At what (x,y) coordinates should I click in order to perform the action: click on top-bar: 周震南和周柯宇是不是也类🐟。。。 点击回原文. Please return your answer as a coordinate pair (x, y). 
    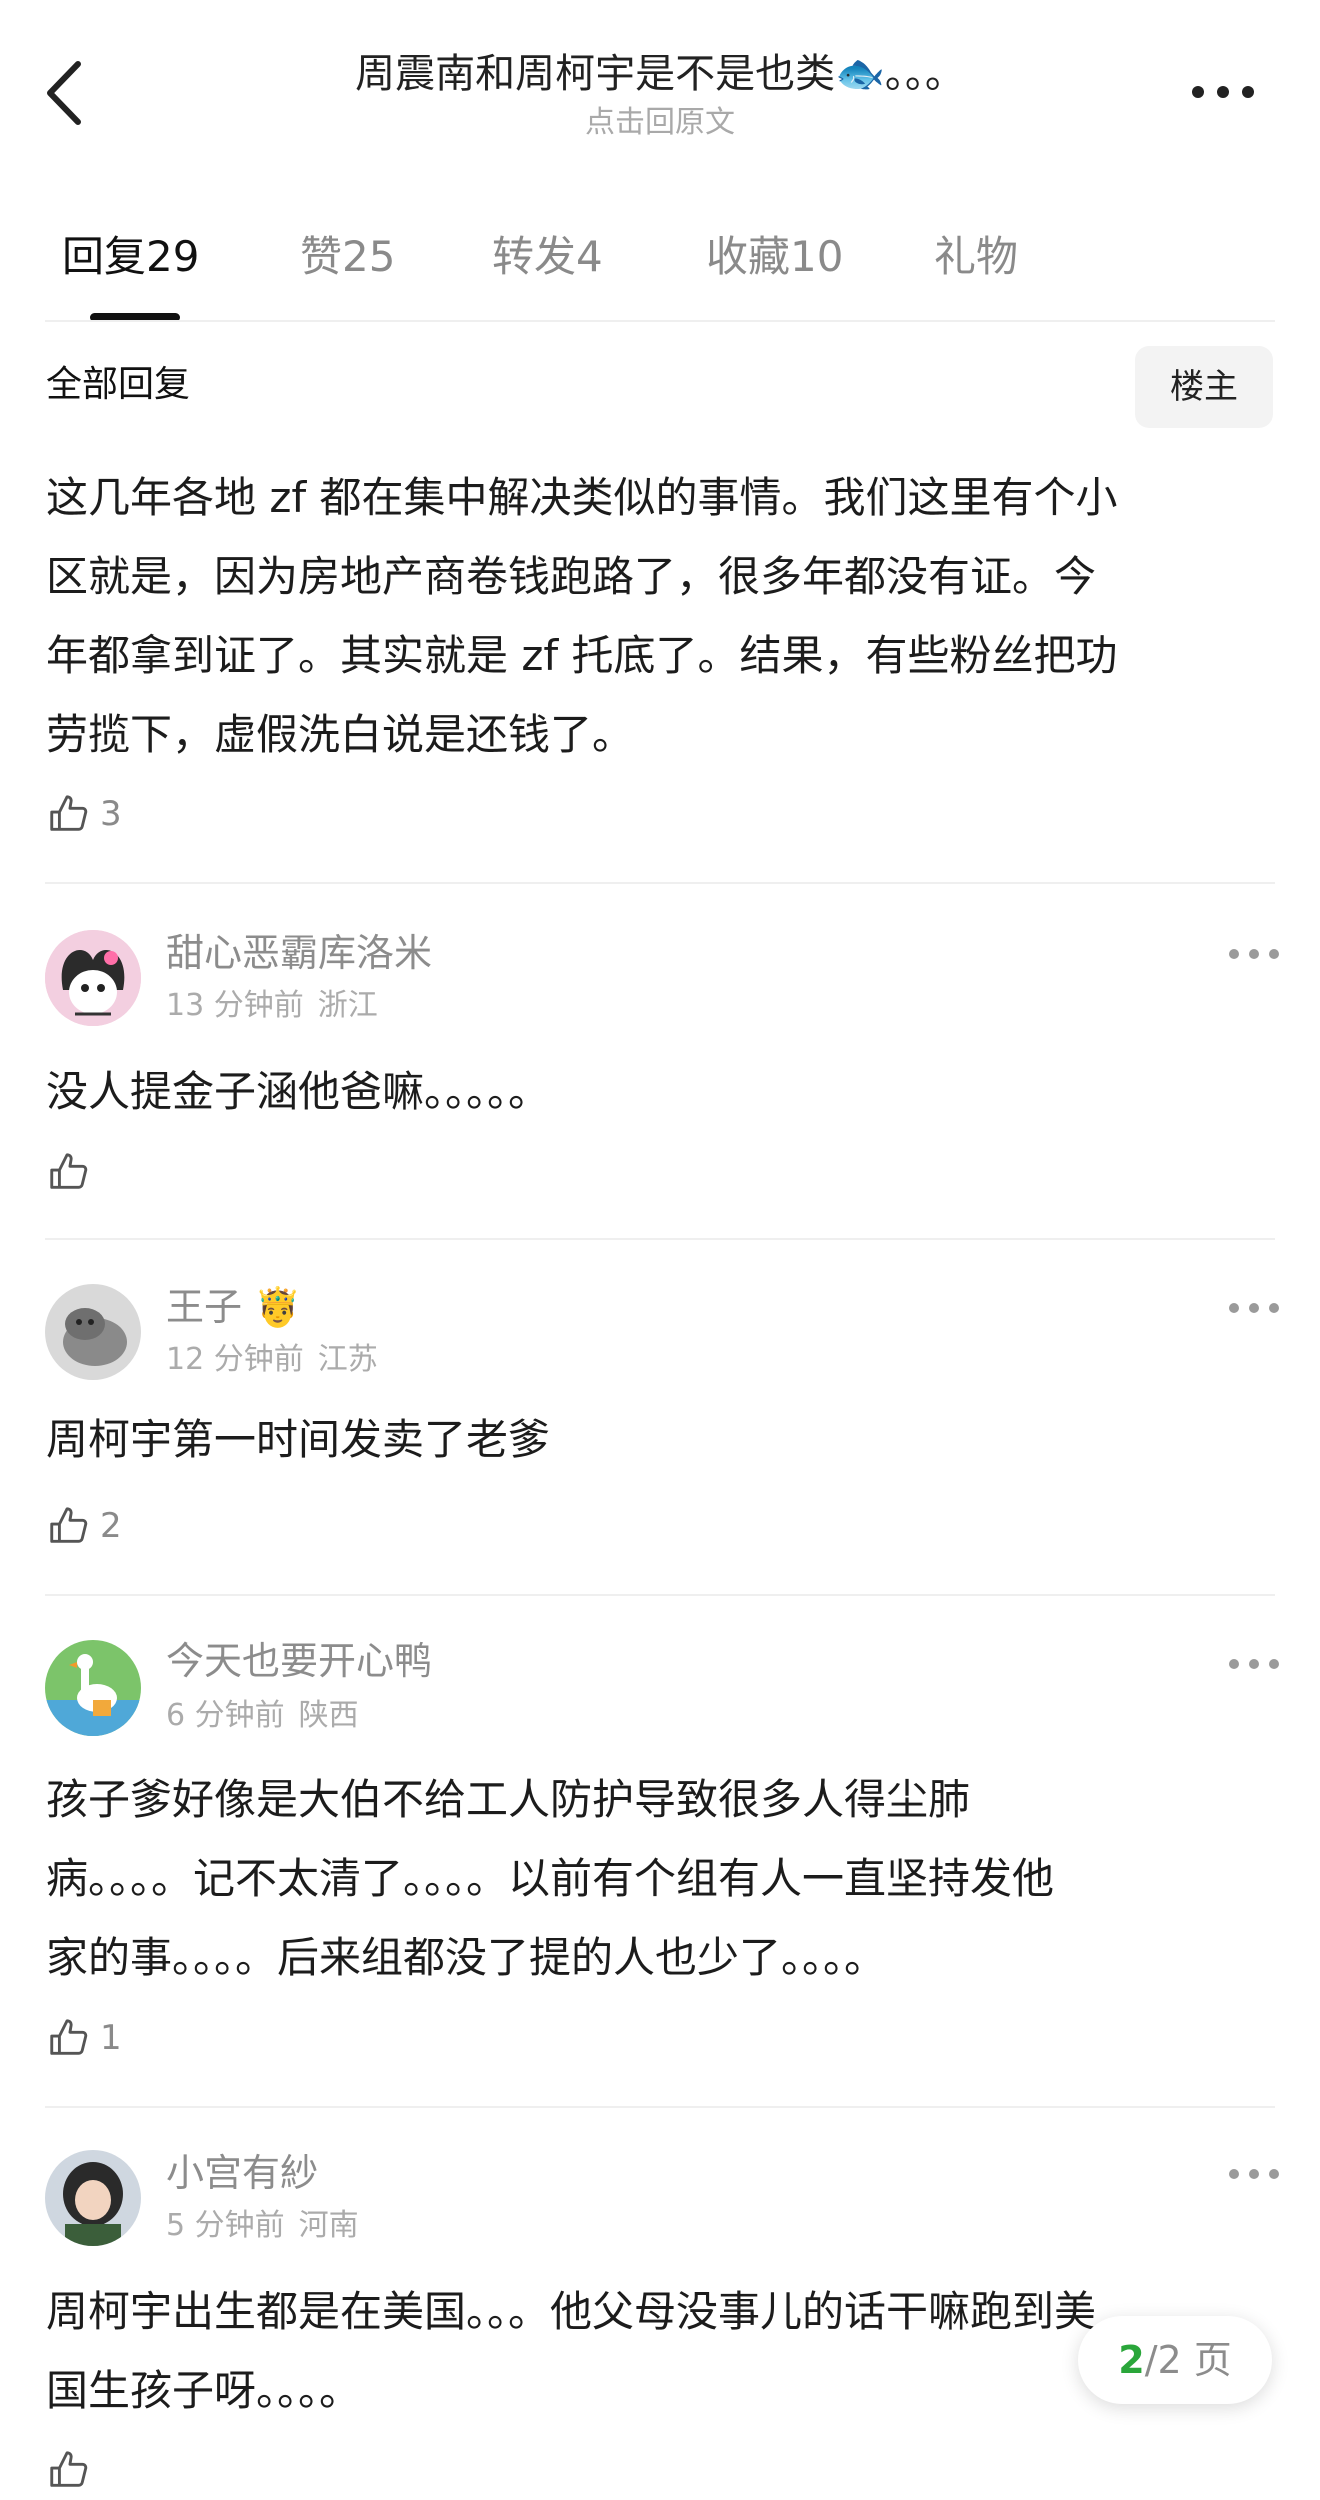
    Looking at the image, I should click on (660, 95).